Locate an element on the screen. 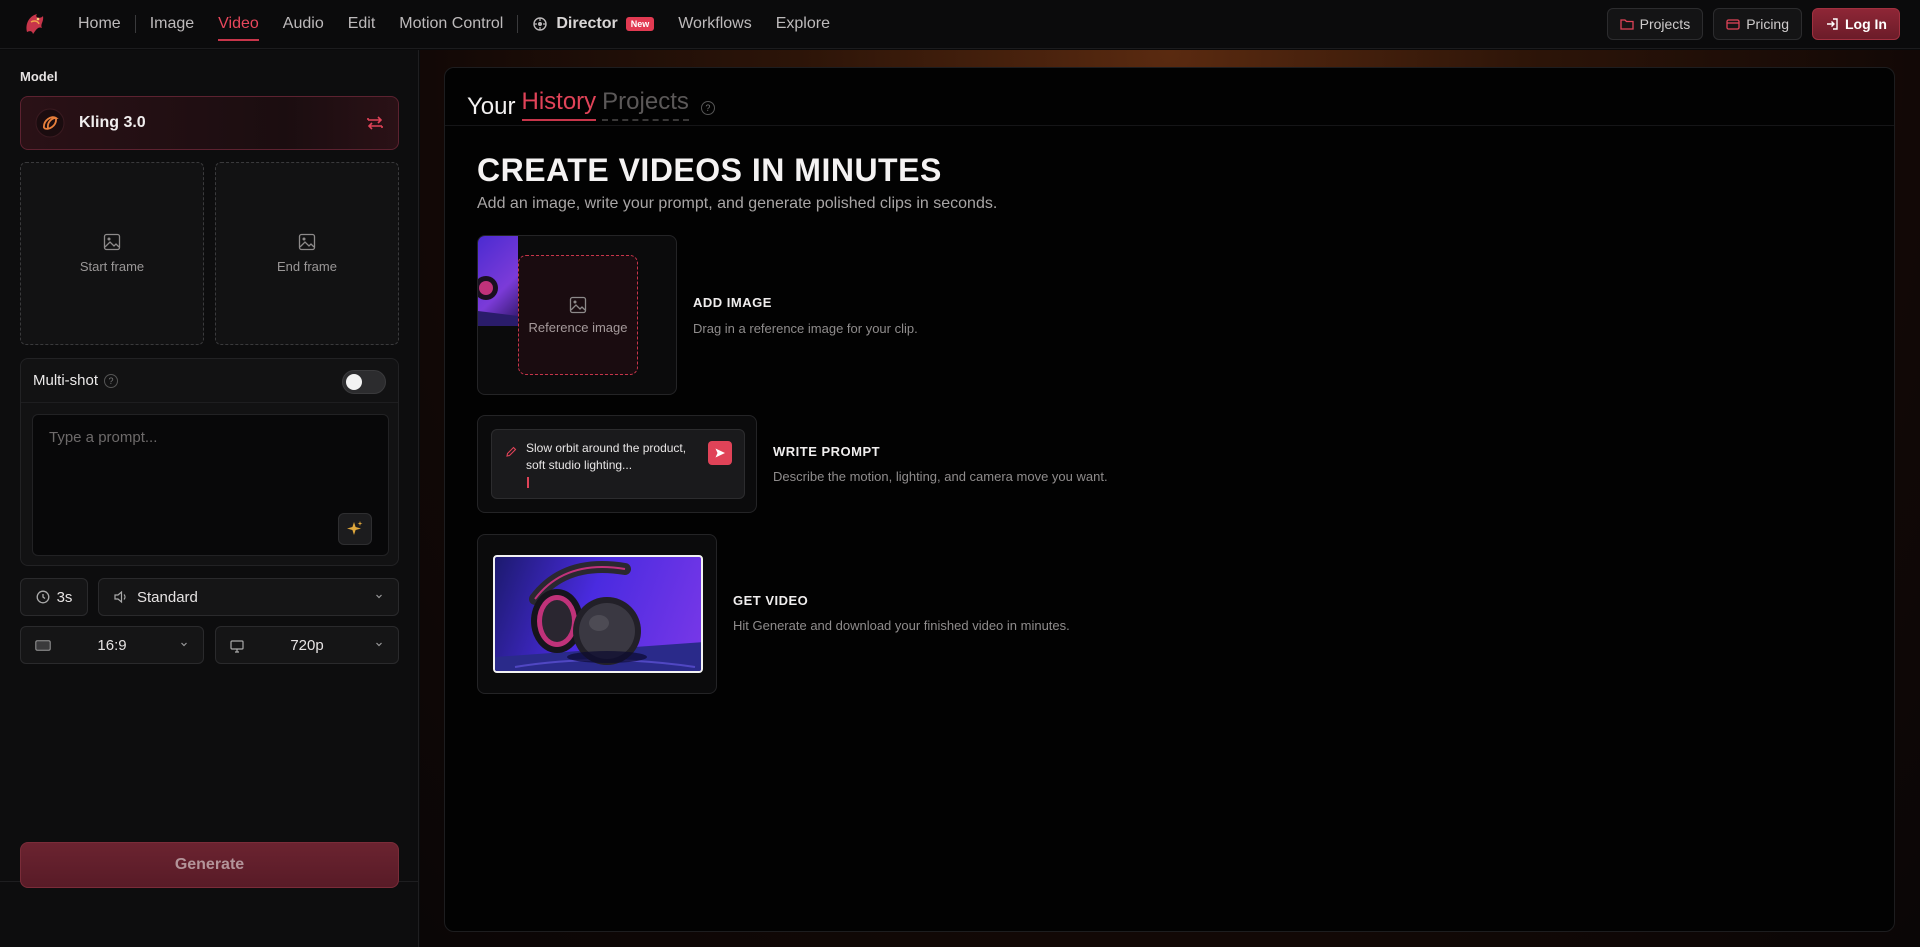  get-video-step-card is located at coordinates (597, 614).